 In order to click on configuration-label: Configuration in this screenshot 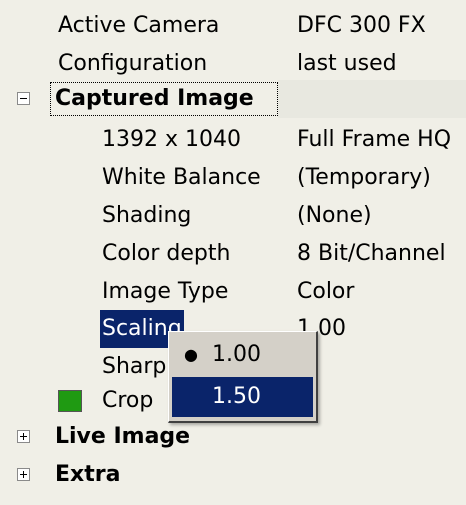, I will do `click(133, 63)`.